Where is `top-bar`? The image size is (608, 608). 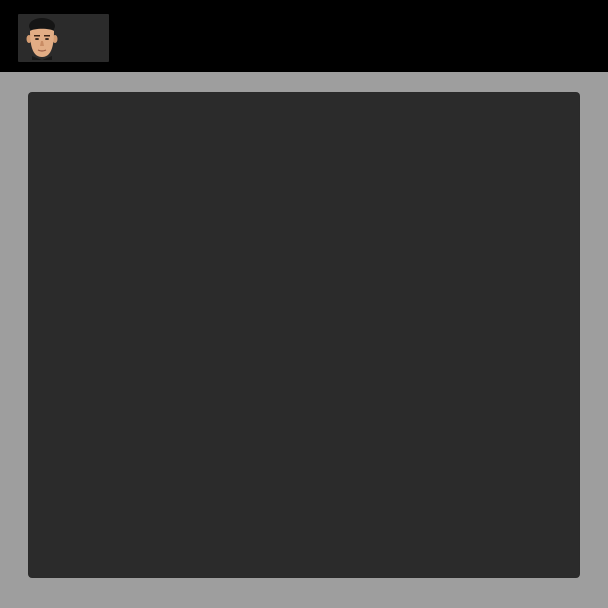
top-bar is located at coordinates (304, 36).